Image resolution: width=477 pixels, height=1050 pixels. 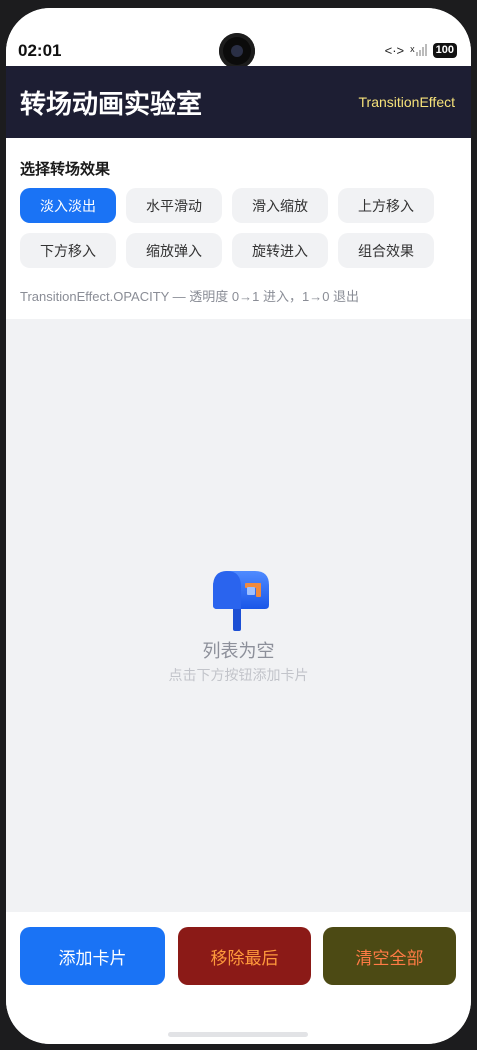 I want to click on clear-all-button: 清空全部, so click(x=389, y=956).